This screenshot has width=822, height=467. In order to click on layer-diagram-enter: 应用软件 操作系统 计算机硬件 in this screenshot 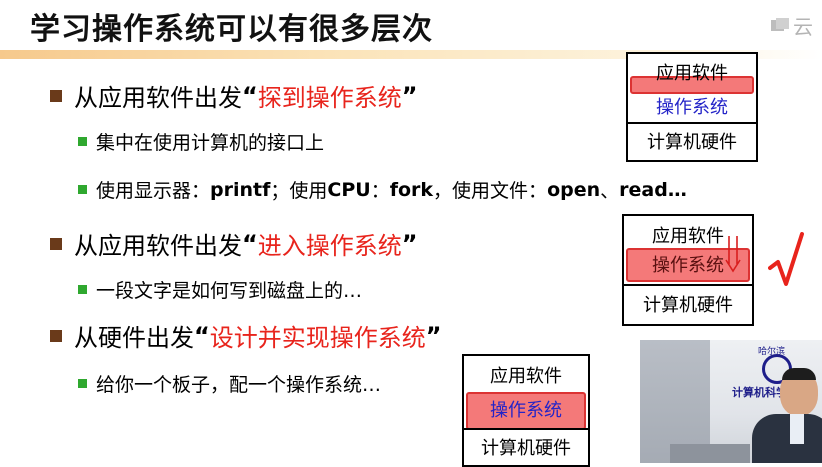, I will do `click(688, 270)`.